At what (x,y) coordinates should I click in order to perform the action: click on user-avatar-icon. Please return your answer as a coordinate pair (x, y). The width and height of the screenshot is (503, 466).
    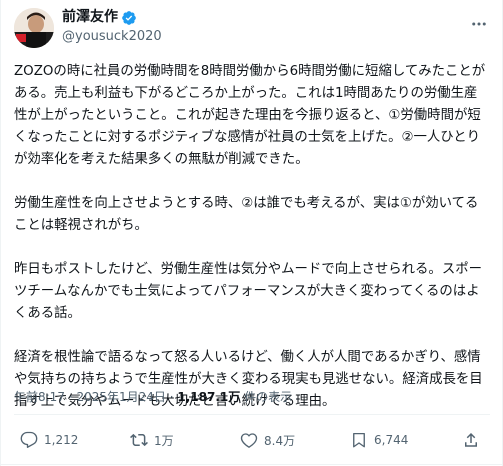
    Looking at the image, I should click on (34, 28).